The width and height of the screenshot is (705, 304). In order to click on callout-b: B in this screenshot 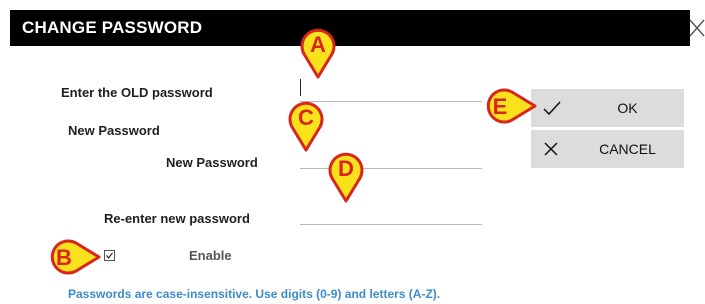, I will do `click(72, 257)`.